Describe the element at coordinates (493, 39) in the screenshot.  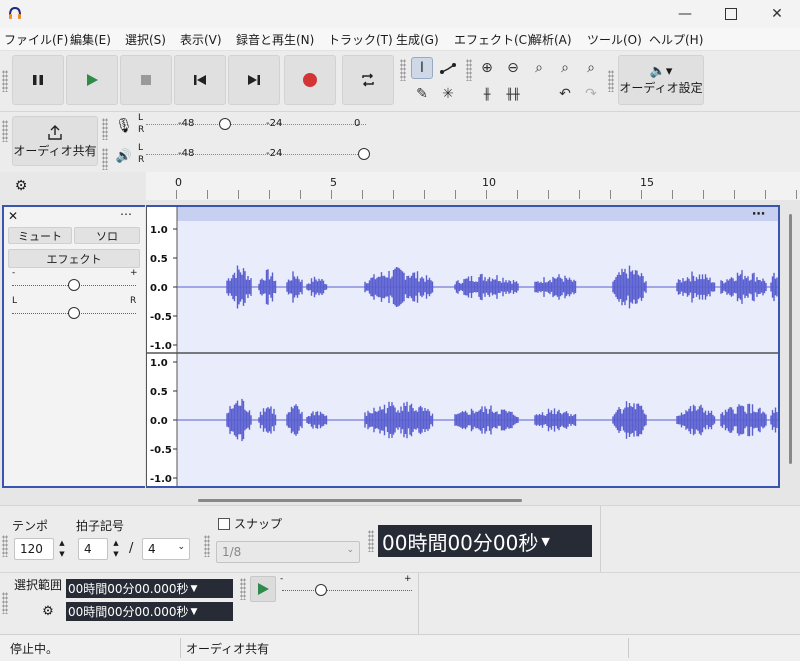
I see `menu-effect: エフェクト(C)` at that location.